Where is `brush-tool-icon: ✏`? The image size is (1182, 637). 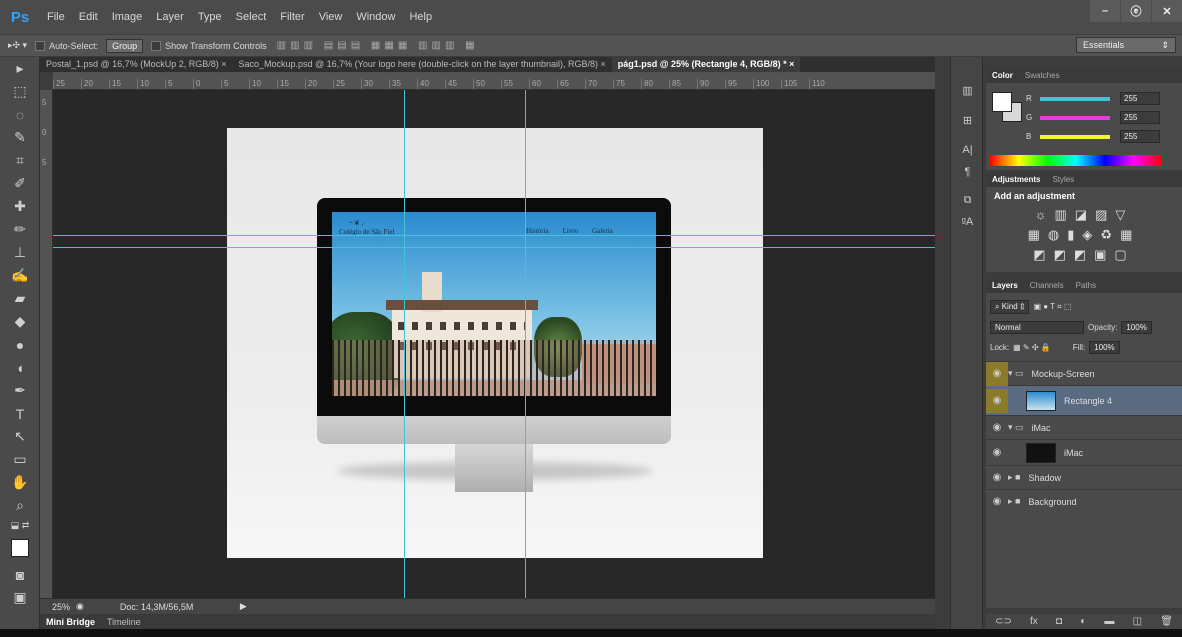 brush-tool-icon: ✏ is located at coordinates (20, 229).